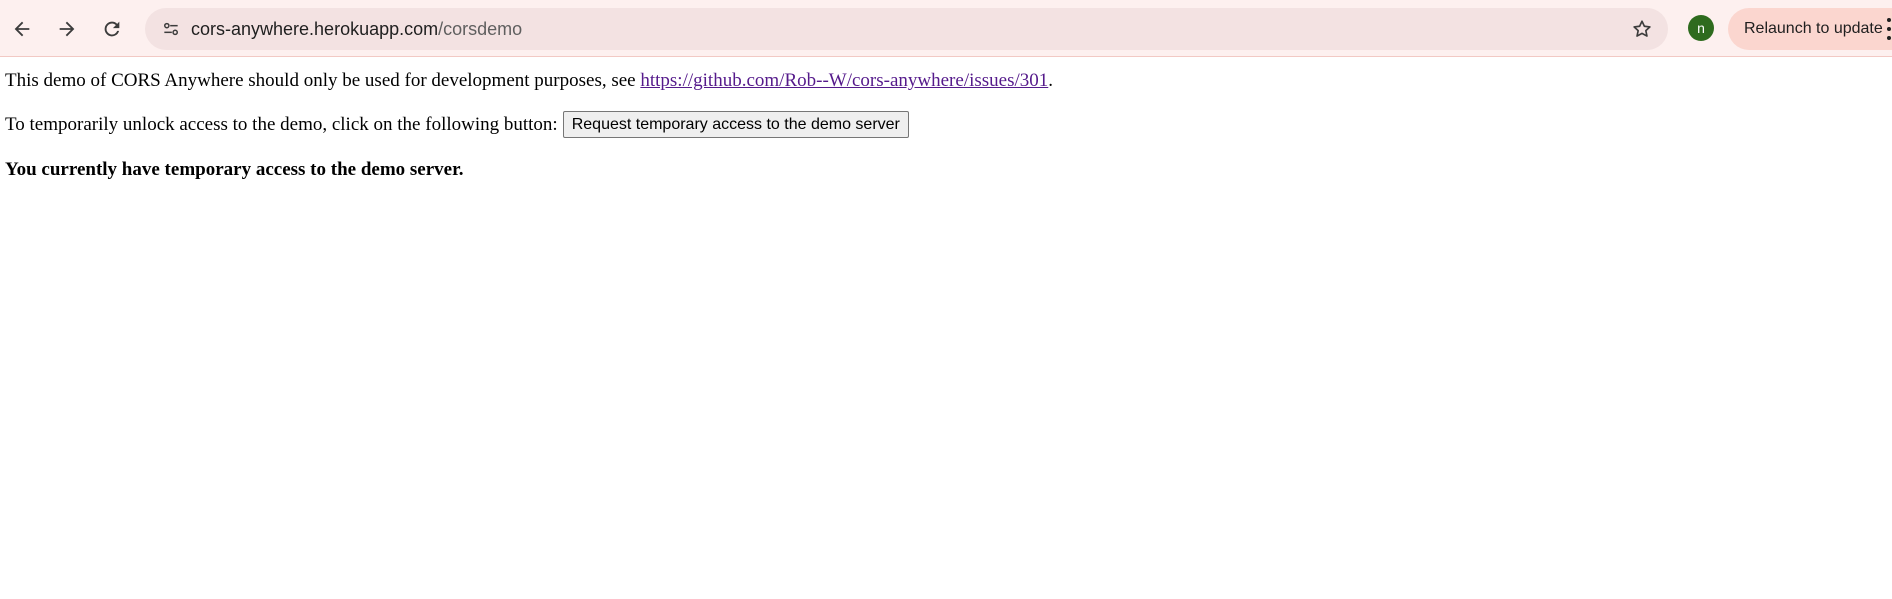  I want to click on back-arrow-icon, so click(22, 29).